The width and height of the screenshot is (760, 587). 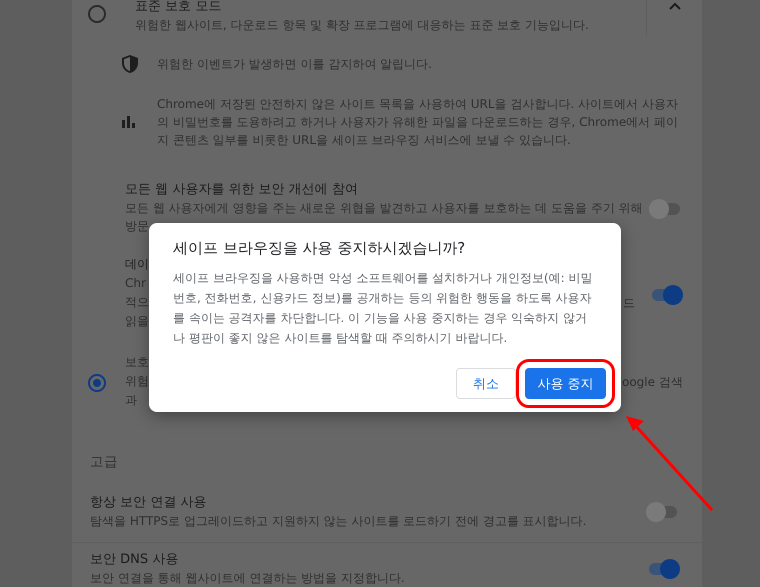 I want to click on turn-off-button: 사용 중지, so click(x=565, y=383).